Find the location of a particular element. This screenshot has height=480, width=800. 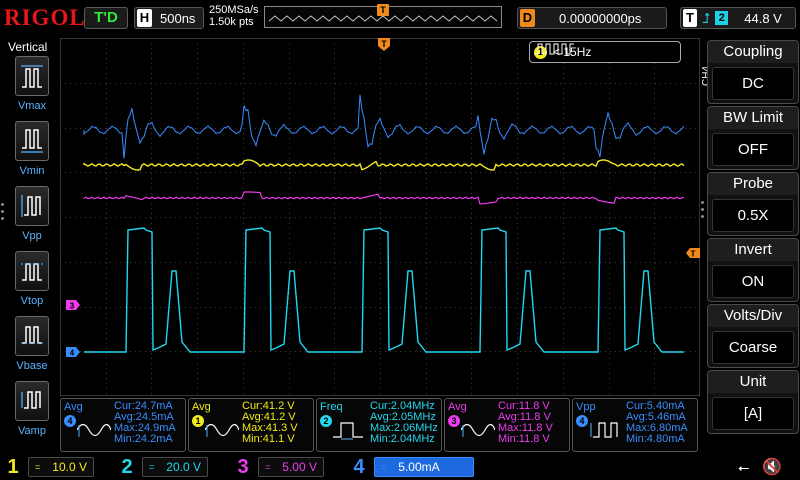

bw-limit-label: BW Limit is located at coordinates (753, 118).